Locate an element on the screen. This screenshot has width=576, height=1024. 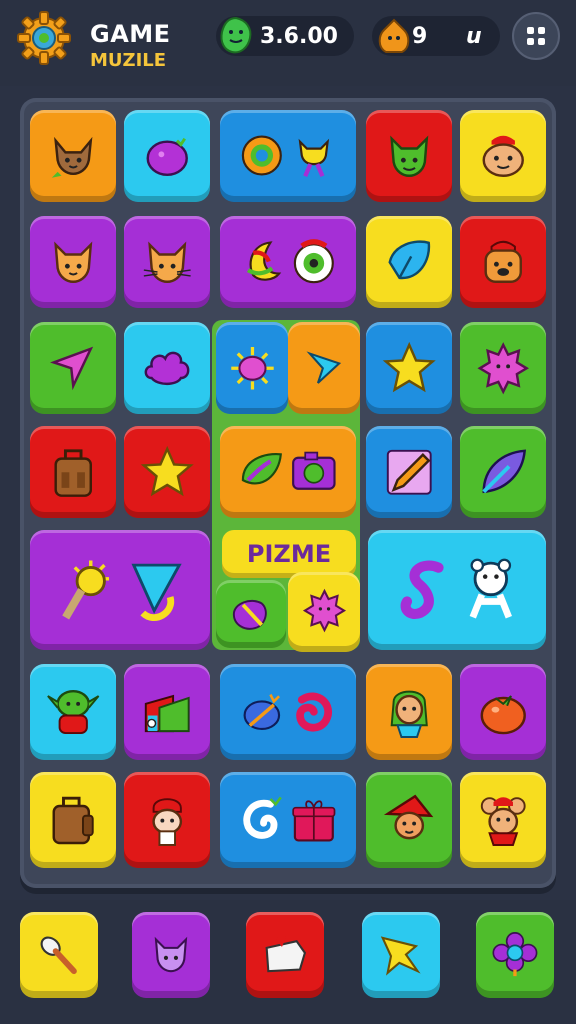
tile-squiggle-bear is located at coordinates (457, 590).